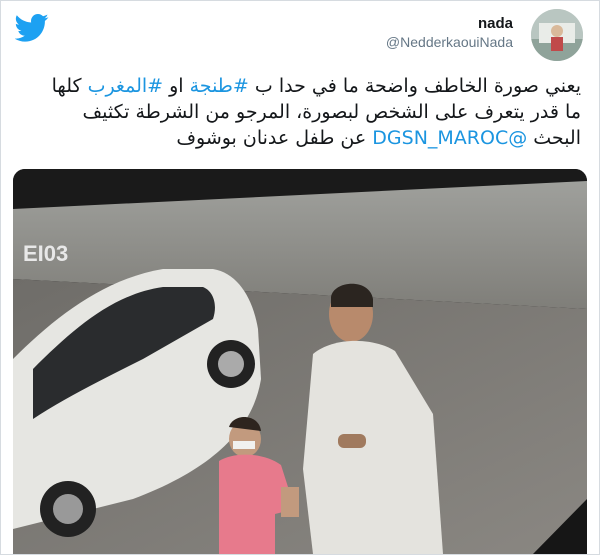 Image resolution: width=600 pixels, height=555 pixels. What do you see at coordinates (554, 138) in the screenshot?
I see `tweet-text-segment: البحث` at bounding box center [554, 138].